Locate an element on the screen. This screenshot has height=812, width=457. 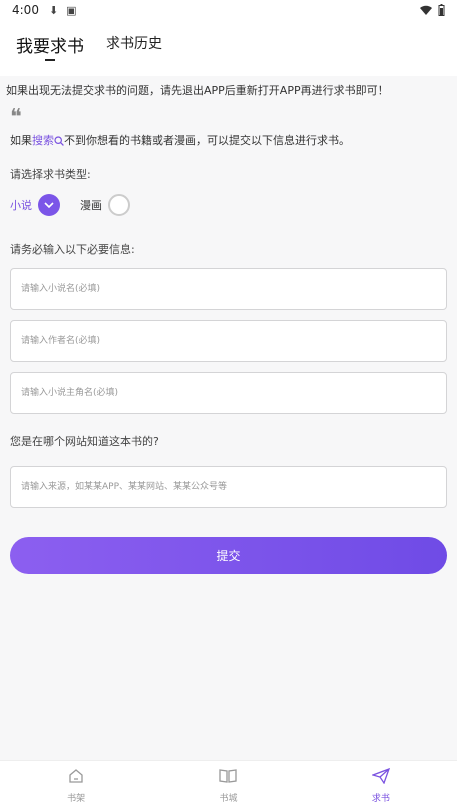
book-title-input is located at coordinates (228, 289).